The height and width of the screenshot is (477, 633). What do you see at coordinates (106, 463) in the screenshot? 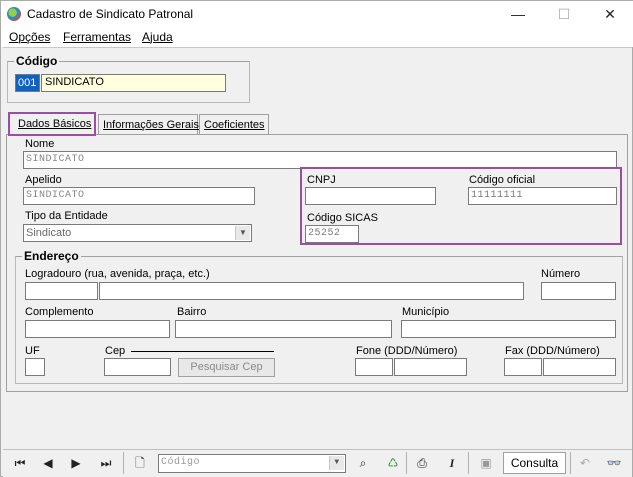
I see `last-record-icon: ⏭` at bounding box center [106, 463].